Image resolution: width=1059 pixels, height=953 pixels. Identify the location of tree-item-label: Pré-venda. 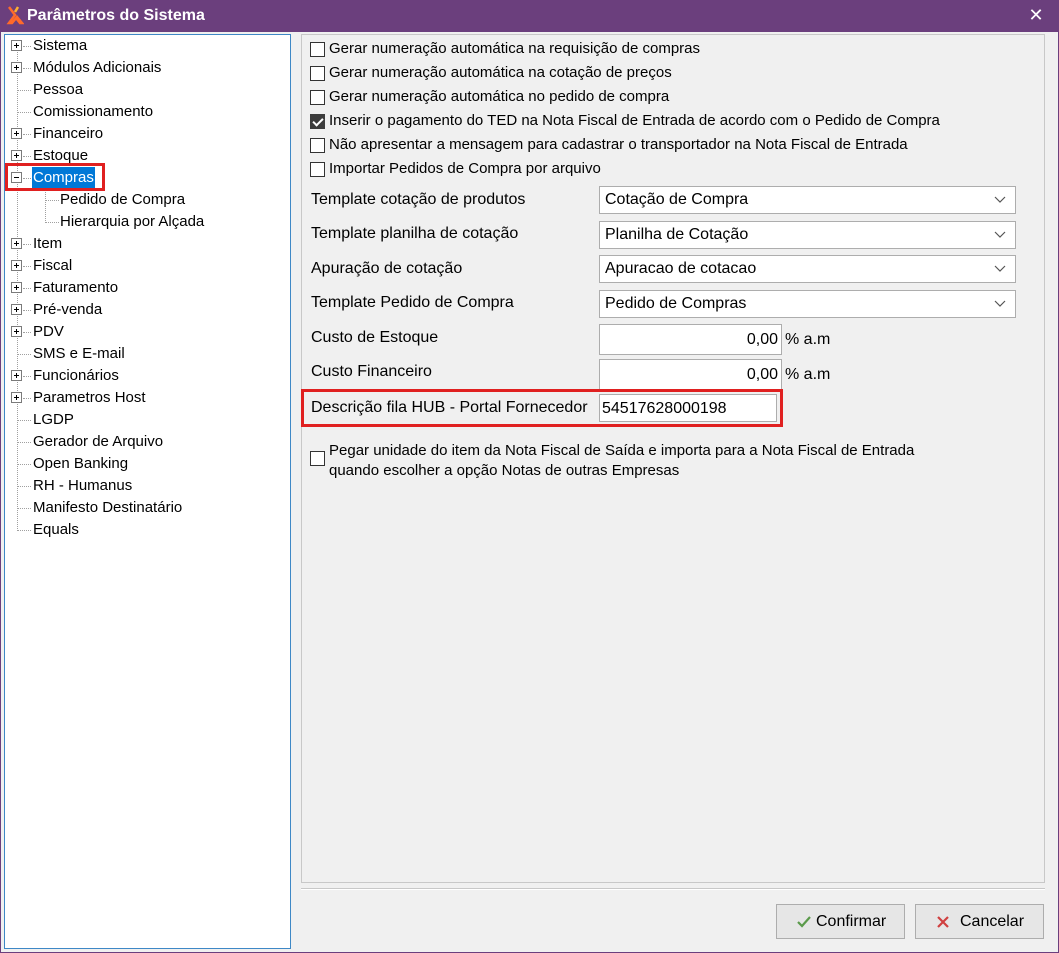
(68, 309).